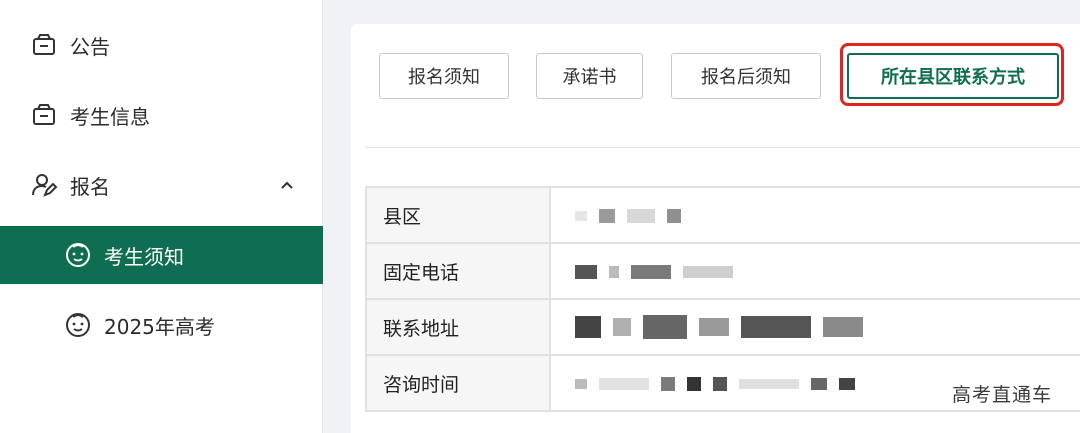  I want to click on sidebar-item-label: 考生信息, so click(110, 116).